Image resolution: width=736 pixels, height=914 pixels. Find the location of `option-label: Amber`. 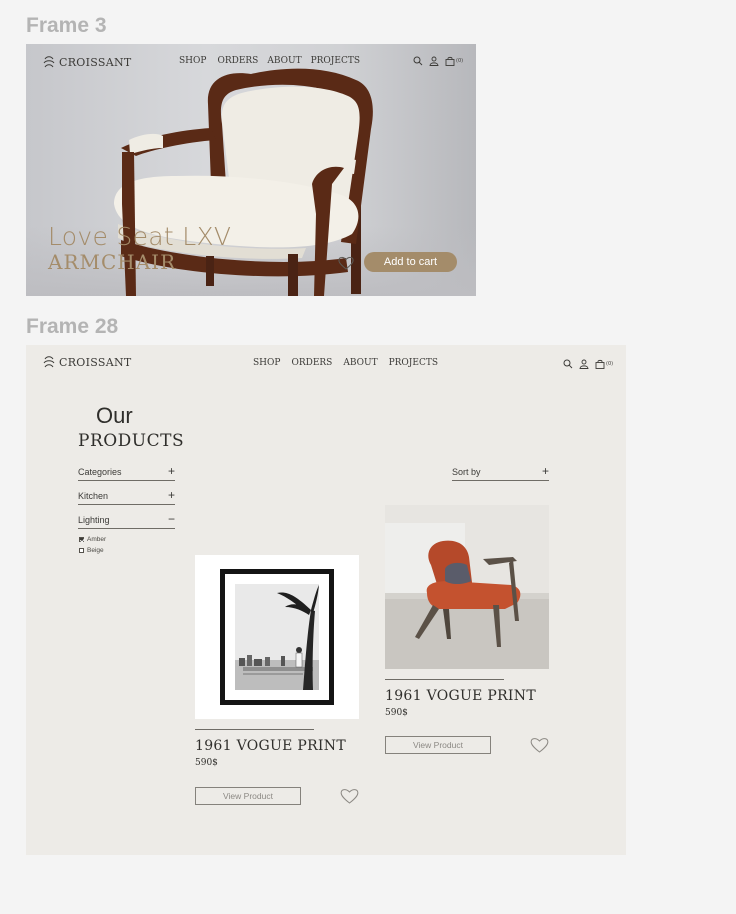

option-label: Amber is located at coordinates (97, 539).